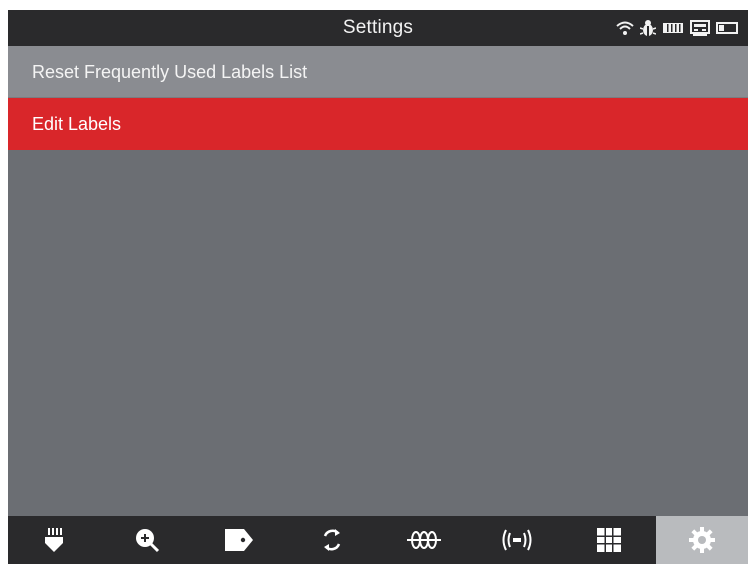  I want to click on bug-icon, so click(648, 28).